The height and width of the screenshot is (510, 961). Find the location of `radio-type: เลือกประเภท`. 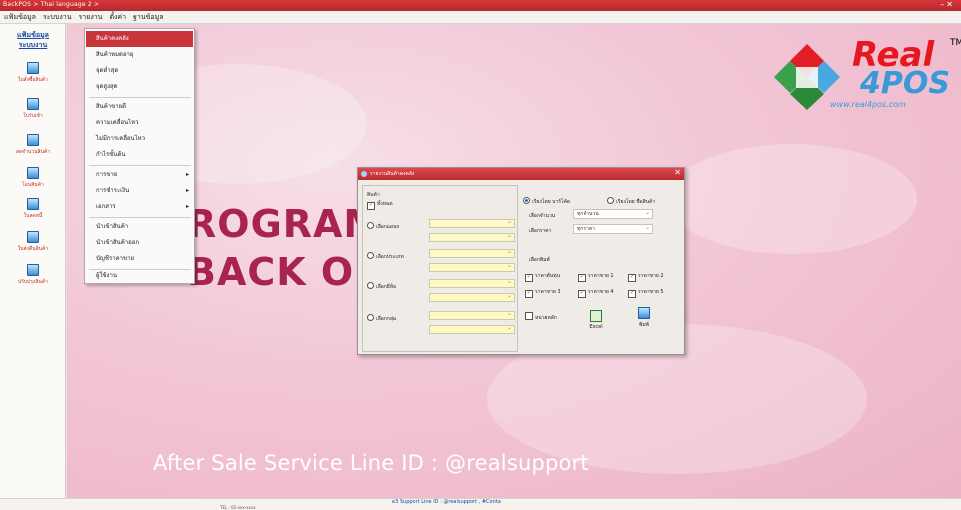

radio-type: เลือกประเภท is located at coordinates (385, 256).